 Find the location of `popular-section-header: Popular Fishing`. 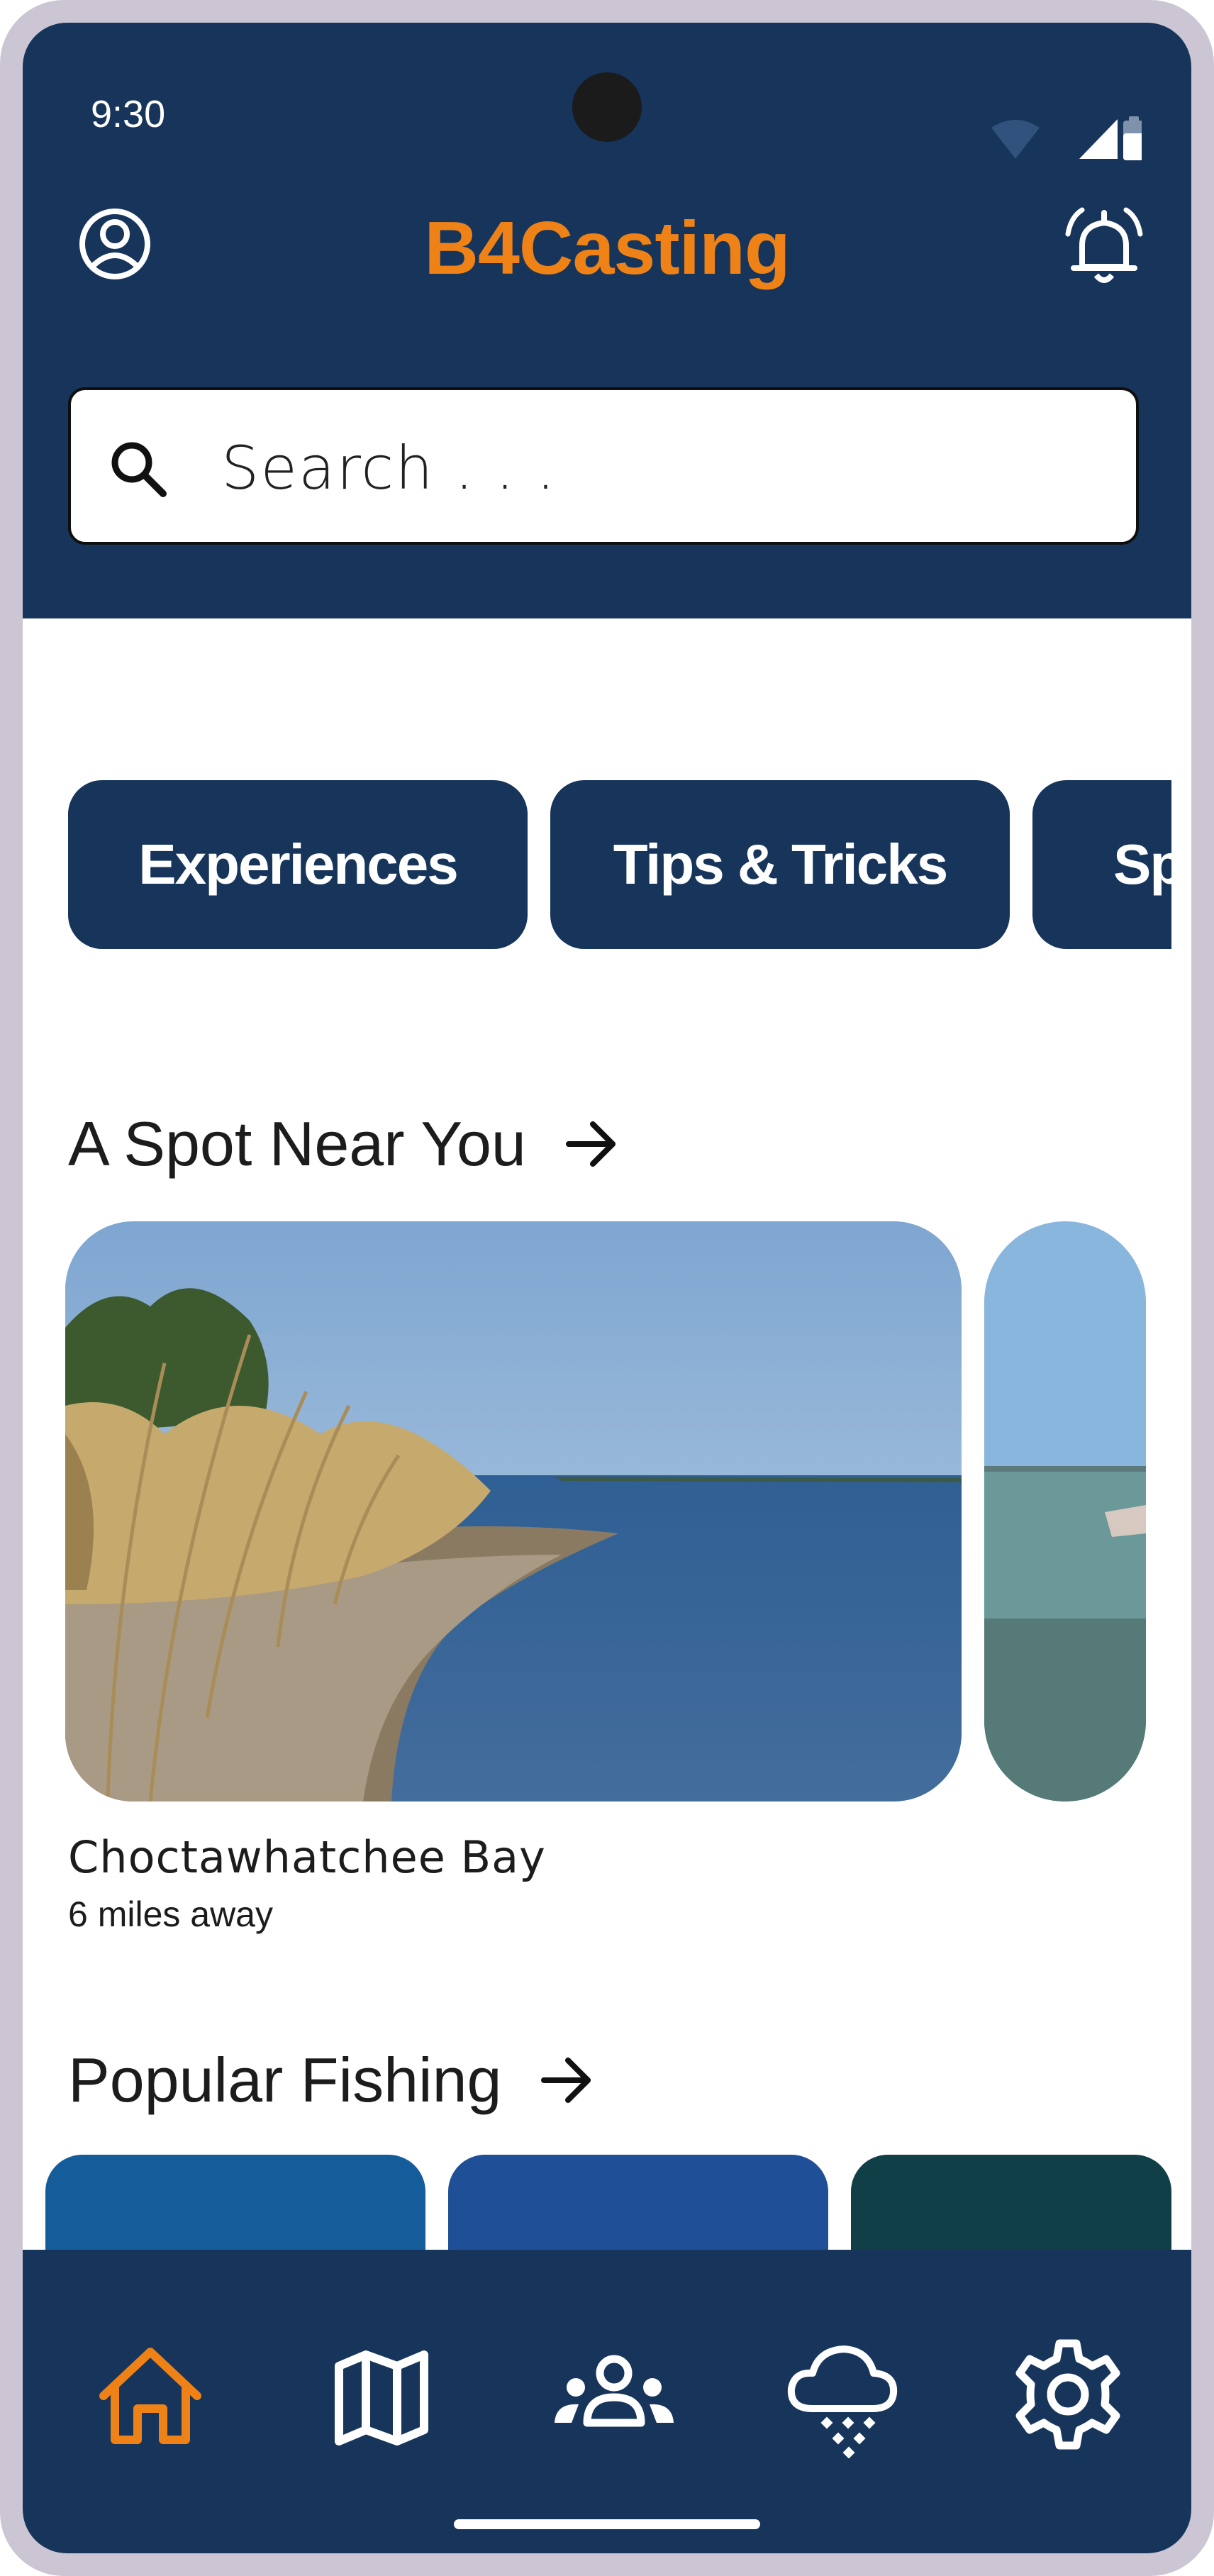

popular-section-header: Popular Fishing is located at coordinates (332, 2080).